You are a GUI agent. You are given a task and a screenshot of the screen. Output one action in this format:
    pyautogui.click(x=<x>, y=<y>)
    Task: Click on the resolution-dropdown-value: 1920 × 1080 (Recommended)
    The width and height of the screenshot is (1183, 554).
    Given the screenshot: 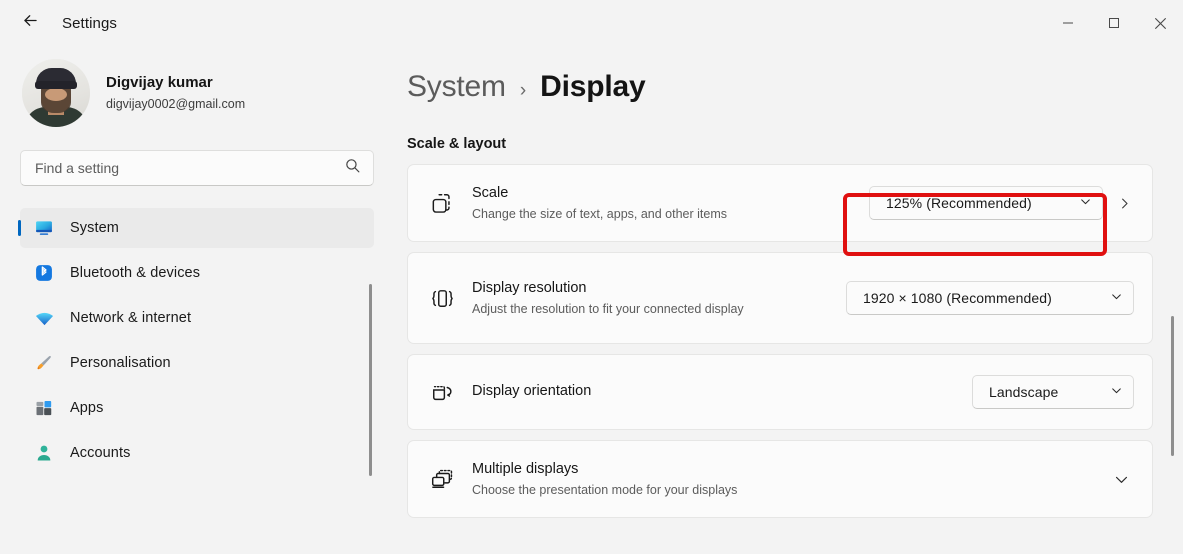 What is the action you would take?
    pyautogui.click(x=957, y=298)
    